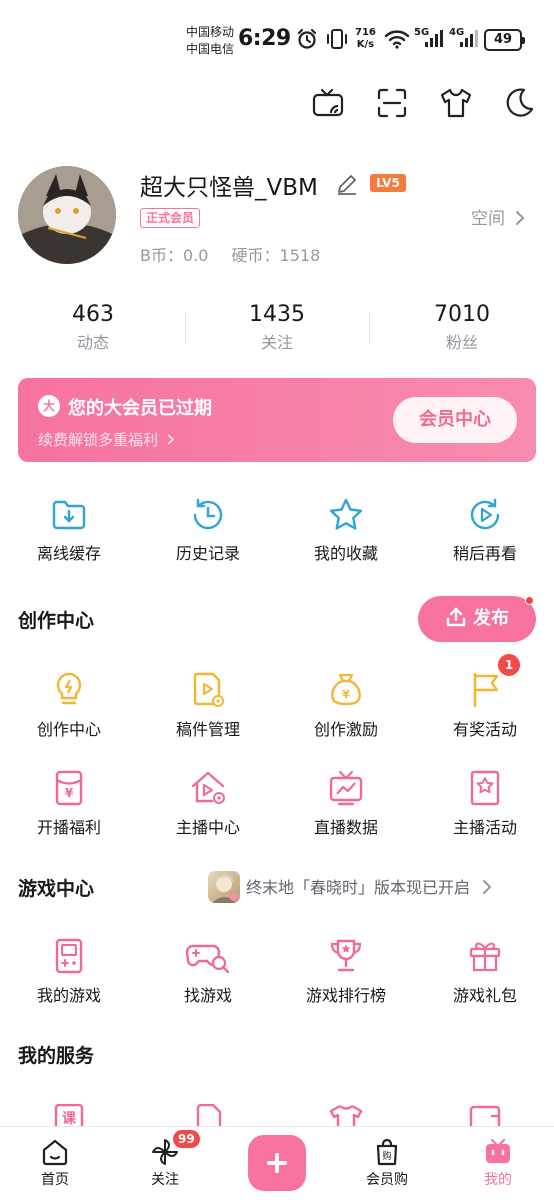 The height and width of the screenshot is (1200, 554). What do you see at coordinates (165, 1180) in the screenshot?
I see `nav-label: 关注` at bounding box center [165, 1180].